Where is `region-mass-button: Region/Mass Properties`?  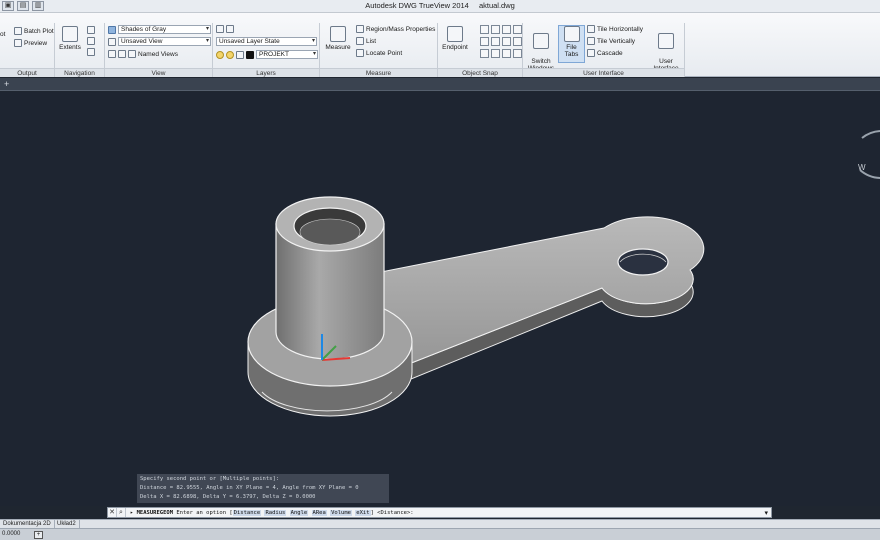
region-mass-button: Region/Mass Properties is located at coordinates (395, 29).